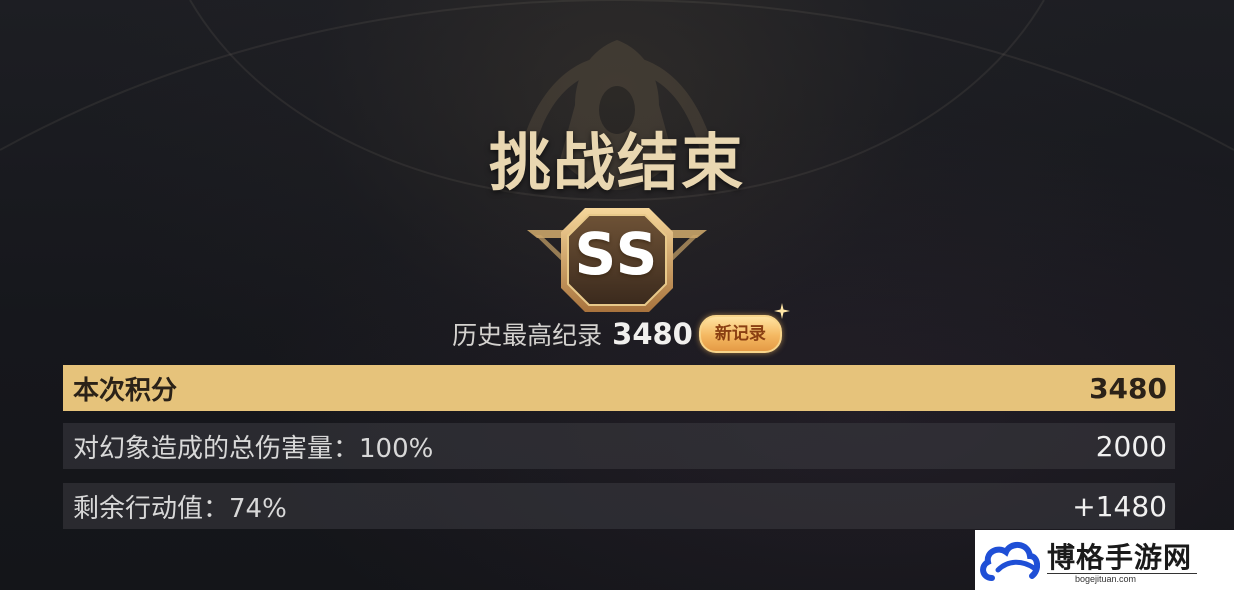 Image resolution: width=1234 pixels, height=590 pixels. Describe the element at coordinates (617, 254) in the screenshot. I see `rank-grade: SS` at that location.